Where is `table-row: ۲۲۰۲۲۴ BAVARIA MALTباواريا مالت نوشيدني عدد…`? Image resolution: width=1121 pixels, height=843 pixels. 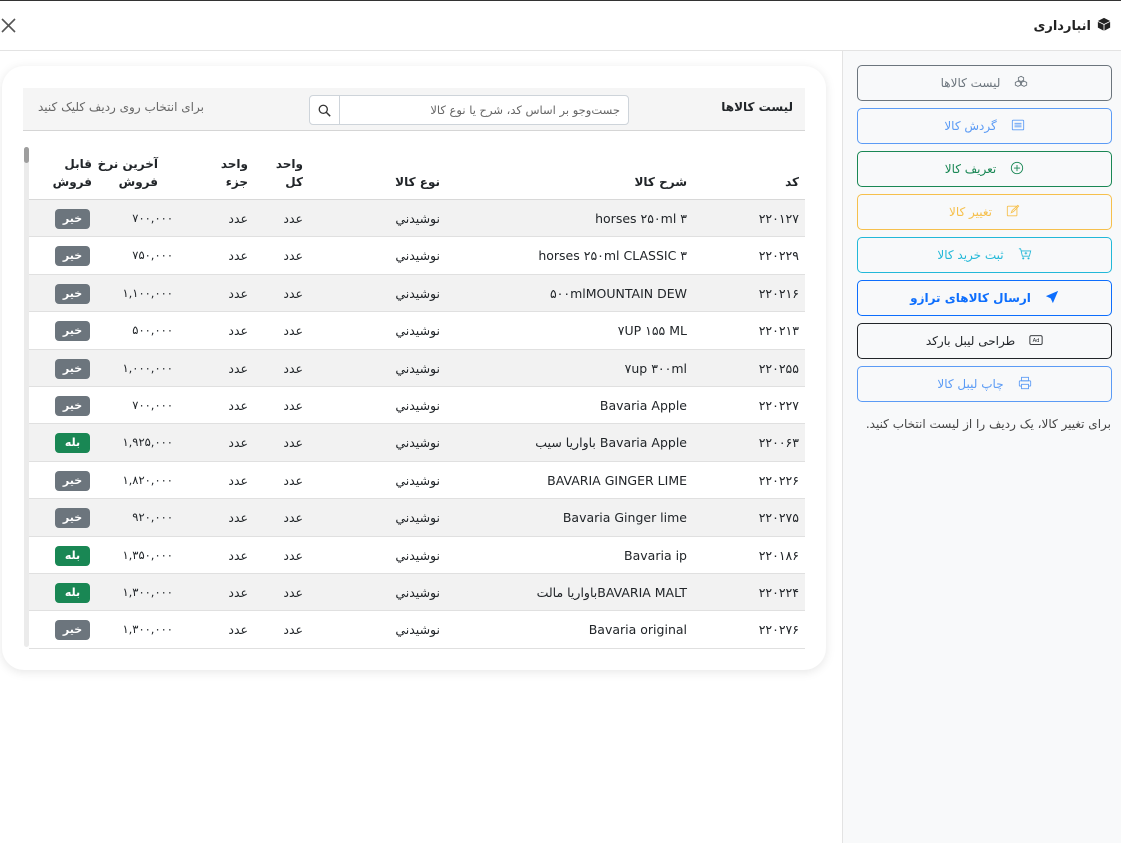
table-row: ۲۲۰۲۲۴ BAVARIA MALTباواريا مالت نوشيدني عدد… is located at coordinates (417, 592).